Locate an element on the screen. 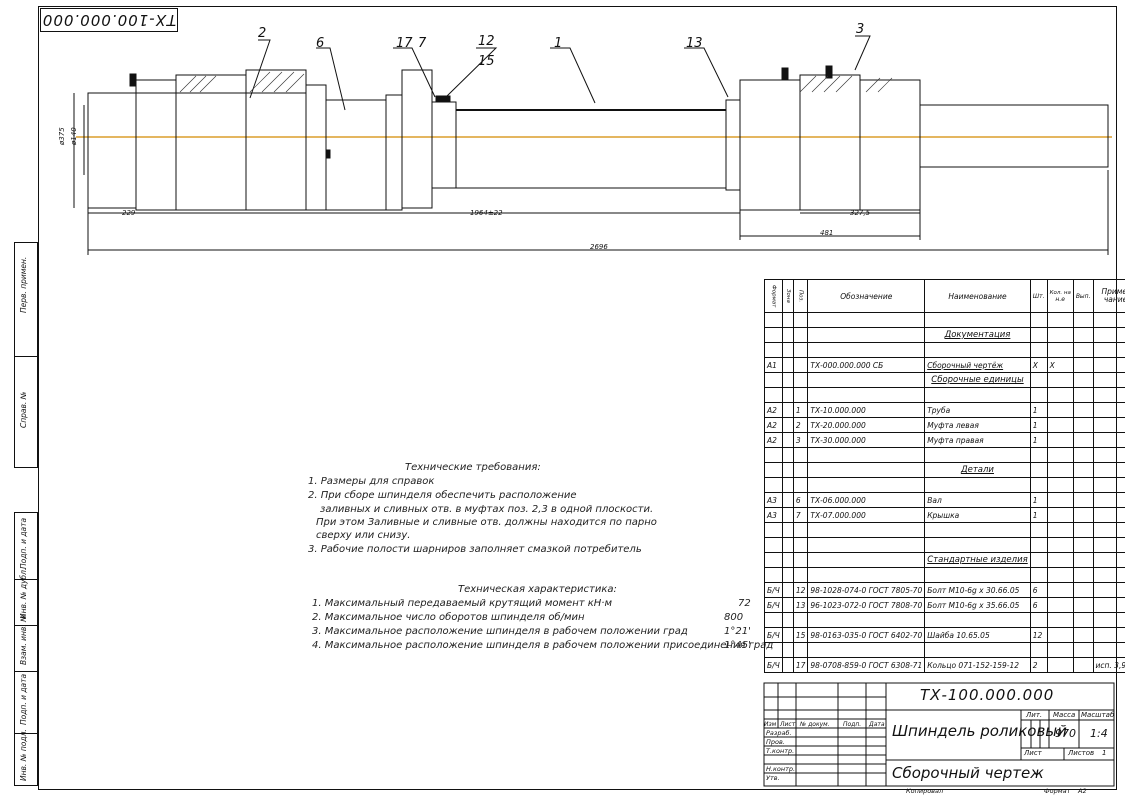  tb-doc-number: ТХ-100.000.000 is located at coordinates (987, 695).